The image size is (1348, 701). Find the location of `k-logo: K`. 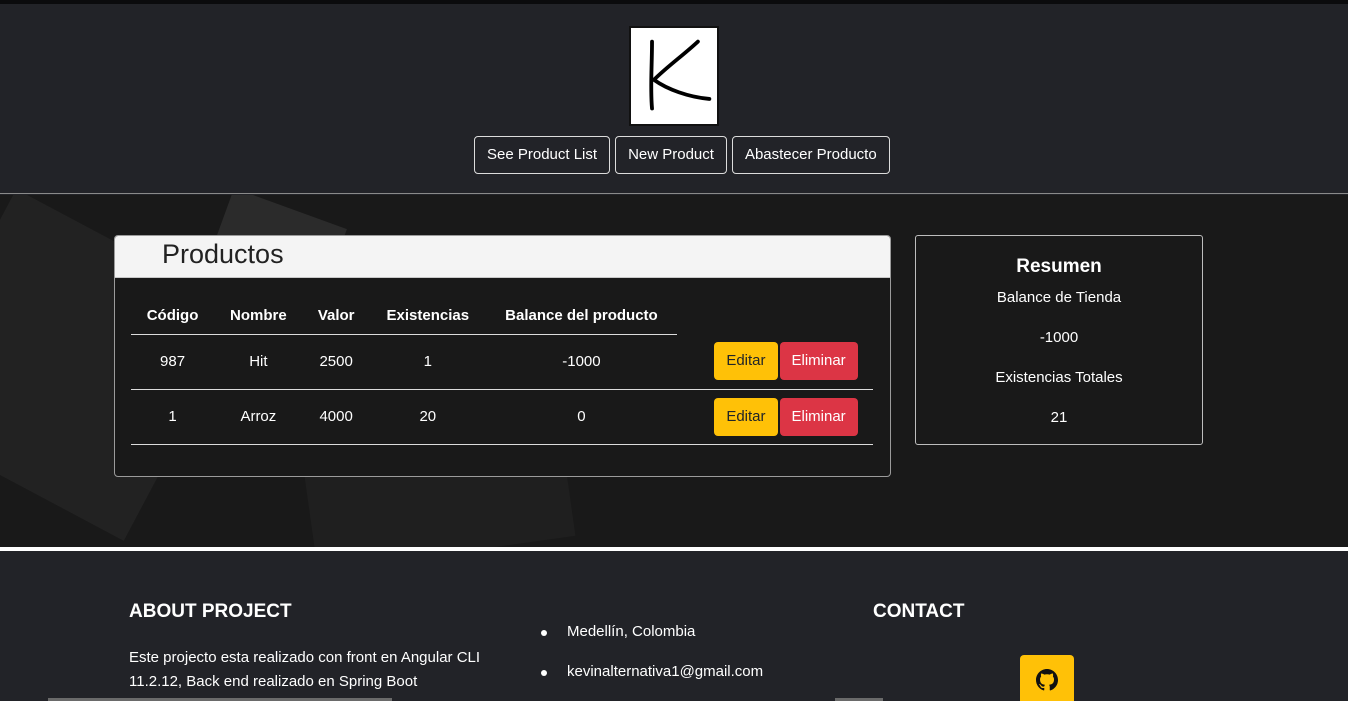

k-logo: K is located at coordinates (674, 76).